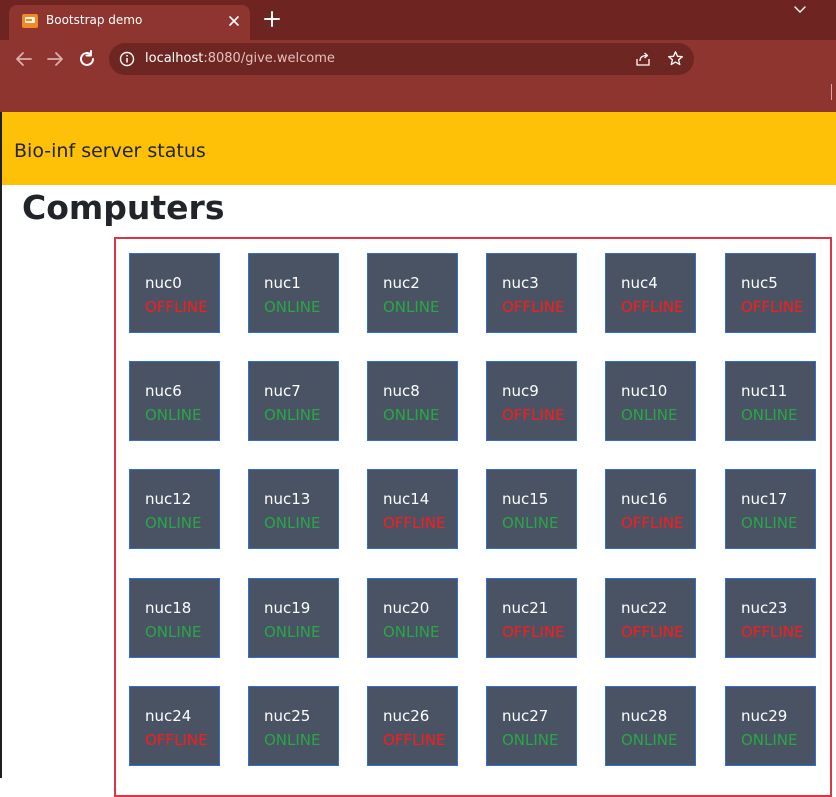  I want to click on computer-name: nuc17, so click(764, 499).